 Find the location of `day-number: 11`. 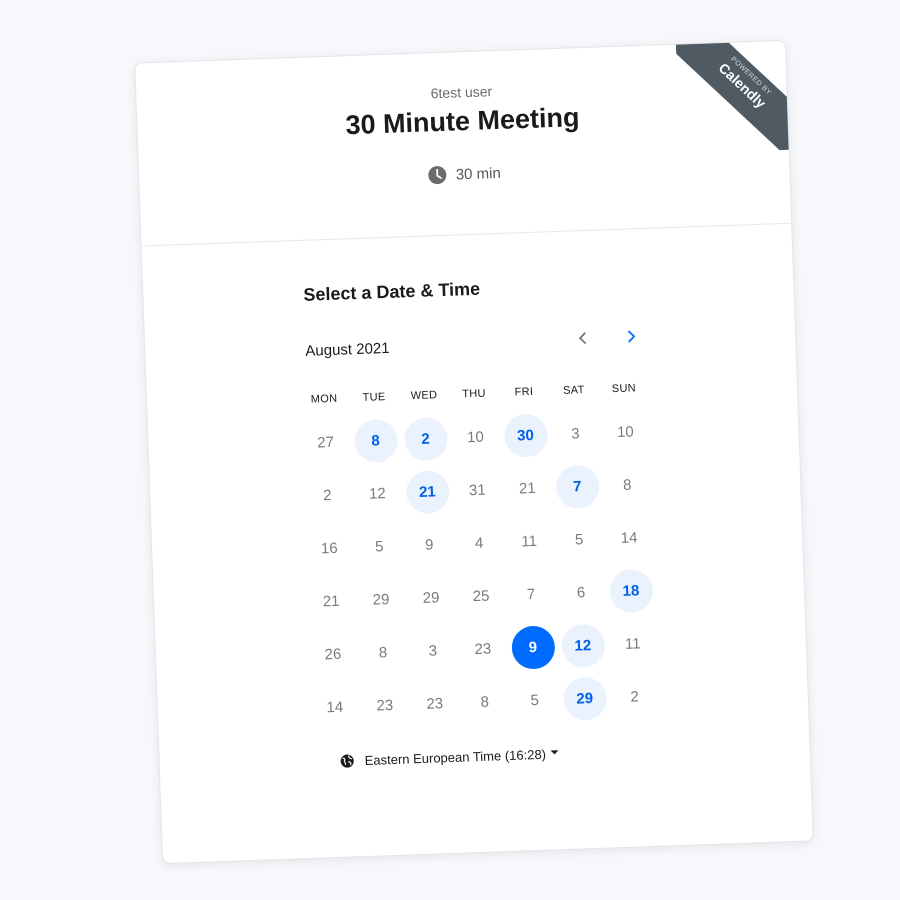

day-number: 11 is located at coordinates (529, 541).